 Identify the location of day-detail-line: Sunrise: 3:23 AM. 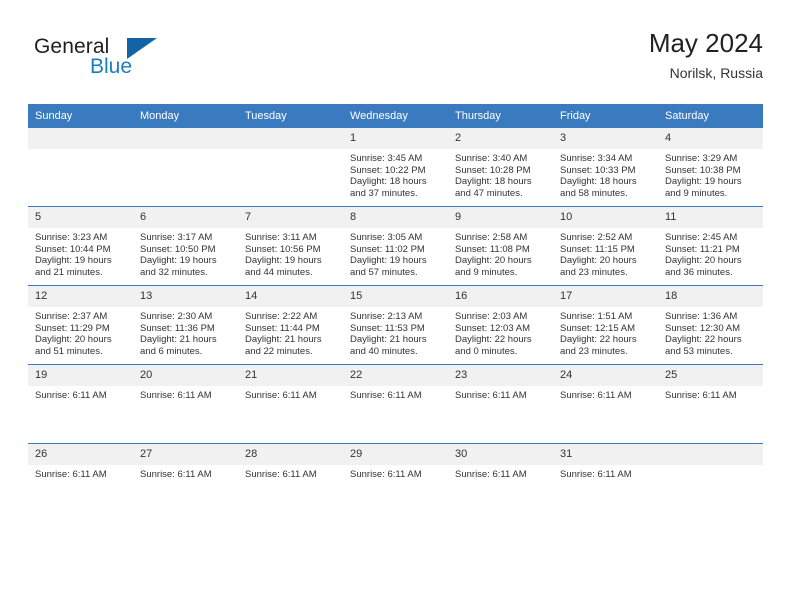
(71, 237).